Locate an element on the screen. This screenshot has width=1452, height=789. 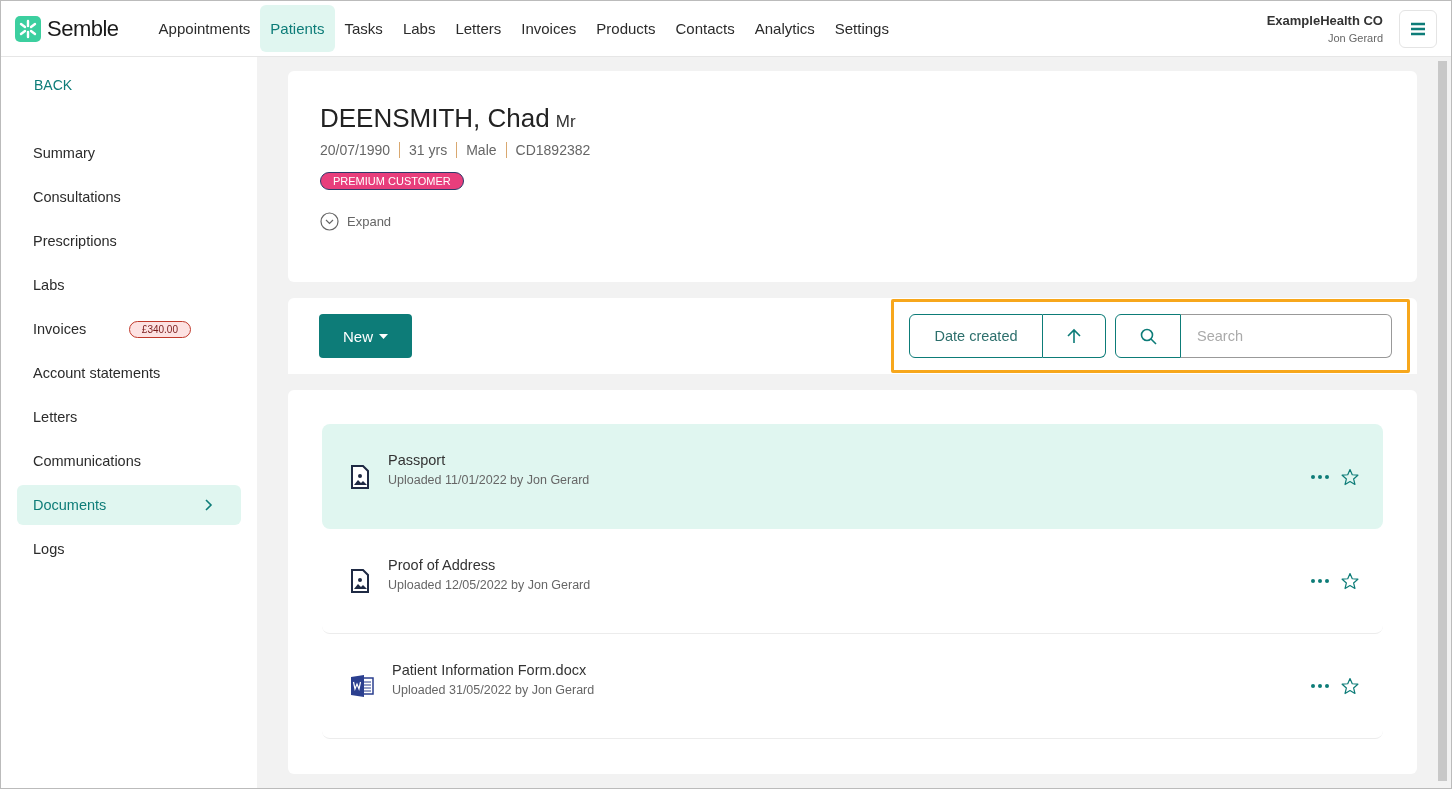
menu-button is located at coordinates (1418, 28).